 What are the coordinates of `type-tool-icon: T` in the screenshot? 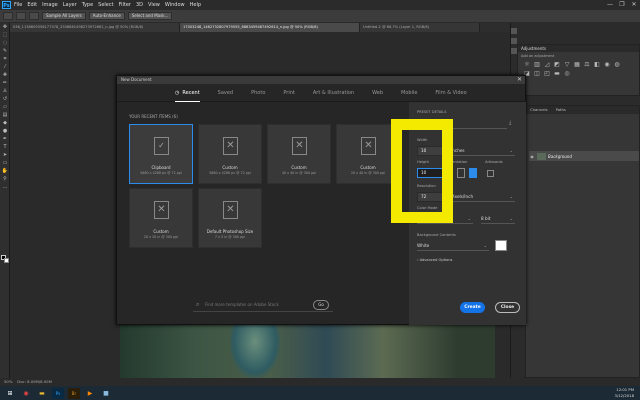 It's located at (5, 147).